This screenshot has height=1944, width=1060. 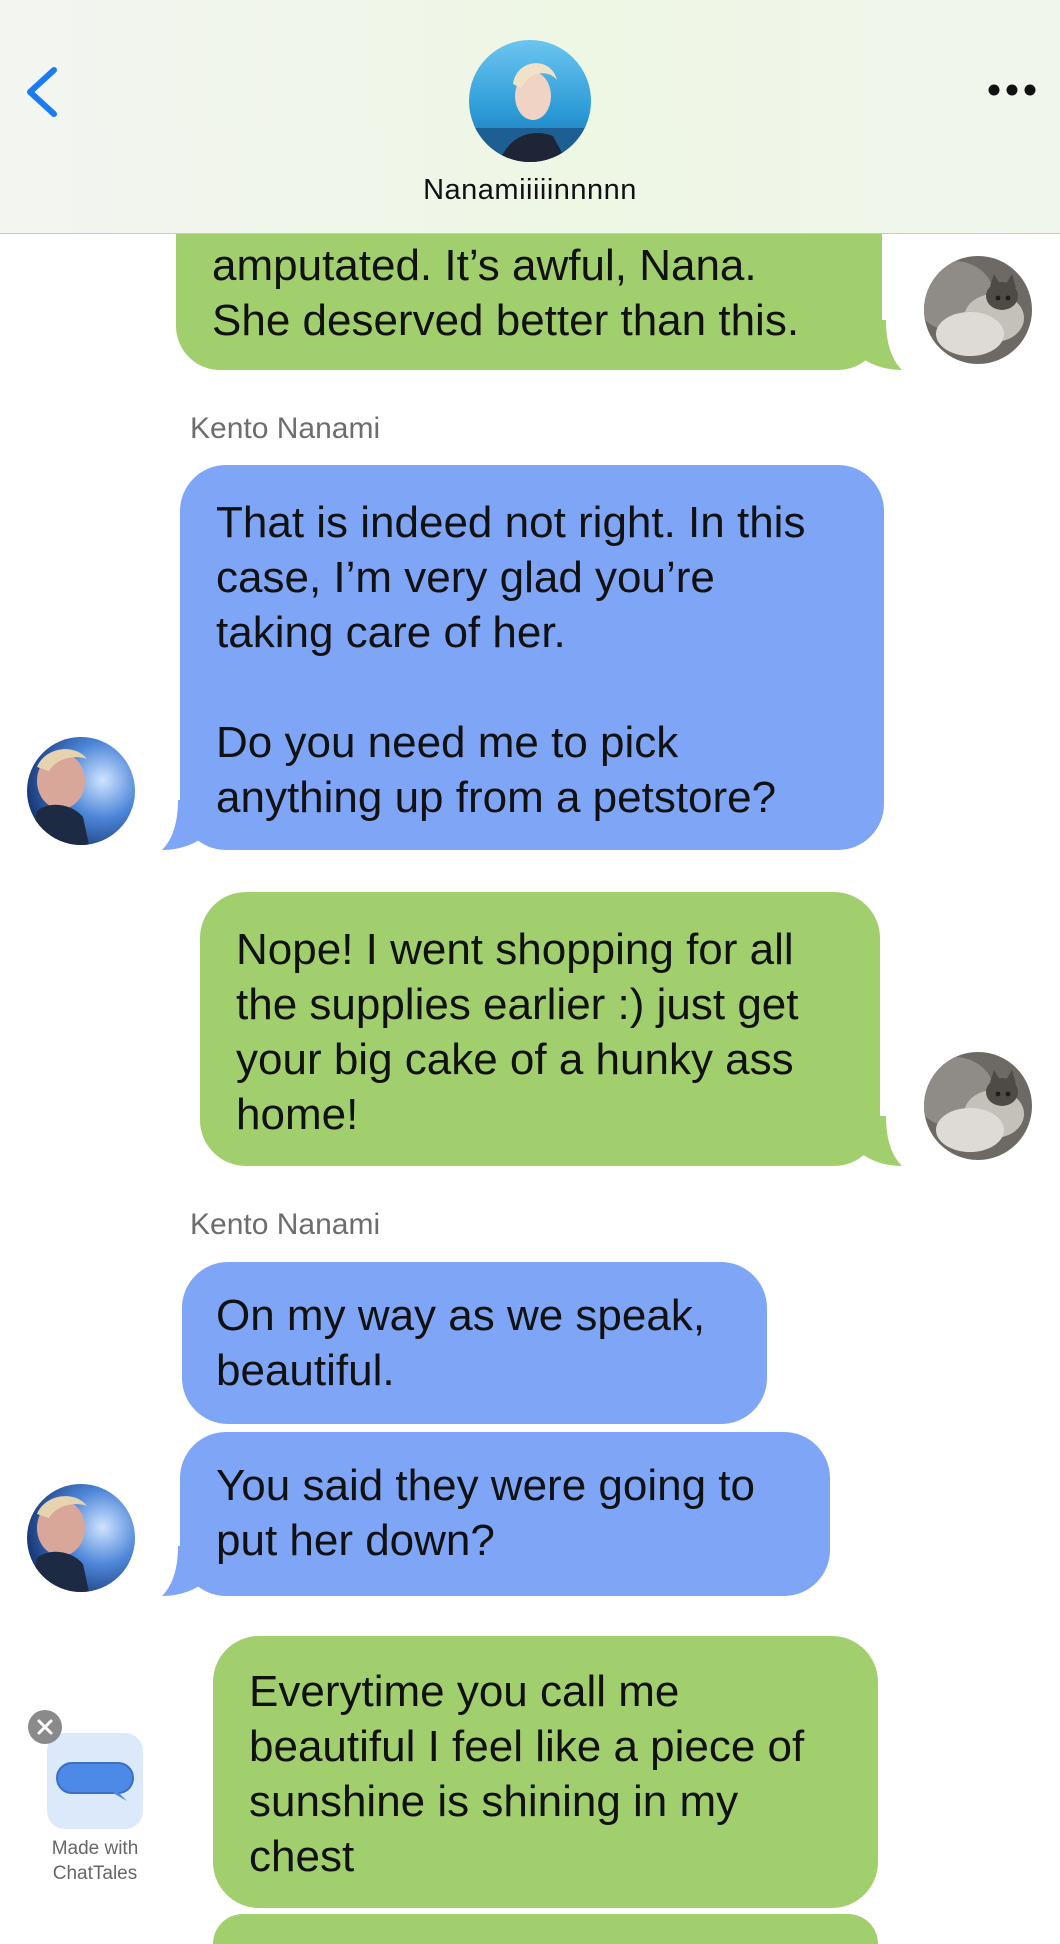 I want to click on chat-header: Nanamiiiiinnnnn, so click(x=530, y=117).